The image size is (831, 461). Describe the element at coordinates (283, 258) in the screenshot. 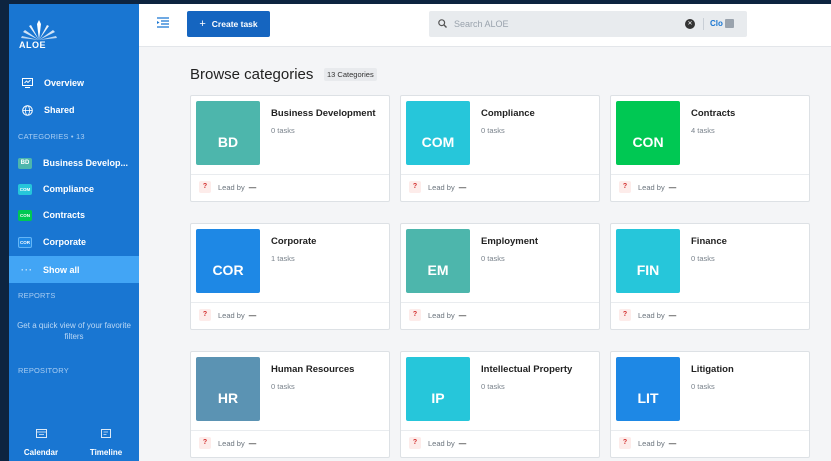

I see `task-count: 1 tasks` at that location.